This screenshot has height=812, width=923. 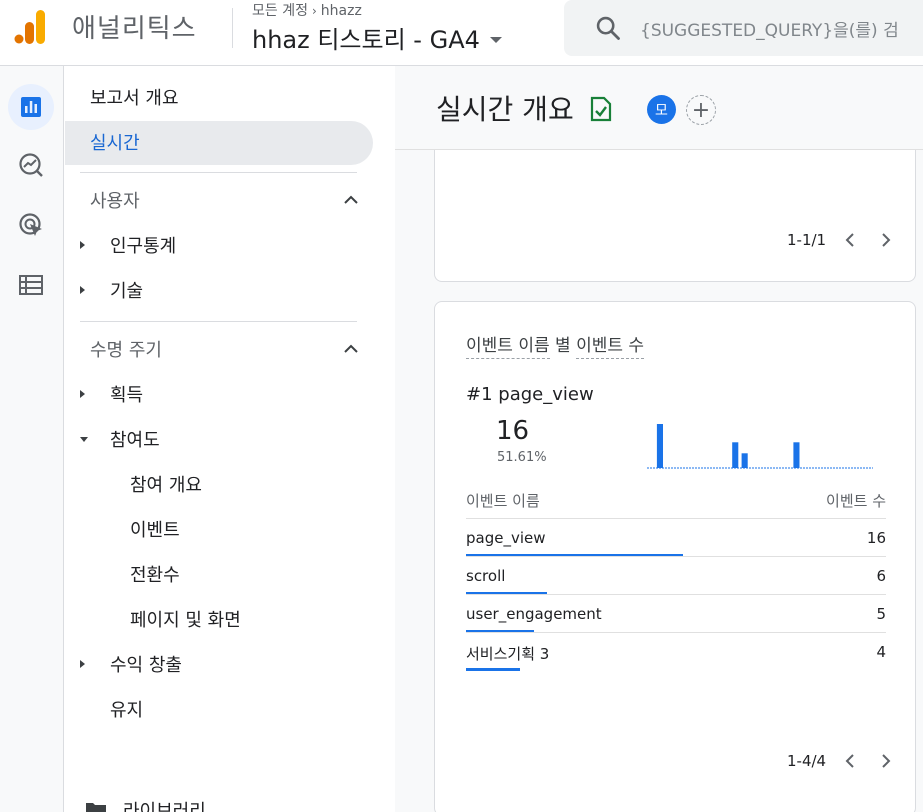 I want to click on nav-item-acquisition-label: 획득, so click(x=127, y=395).